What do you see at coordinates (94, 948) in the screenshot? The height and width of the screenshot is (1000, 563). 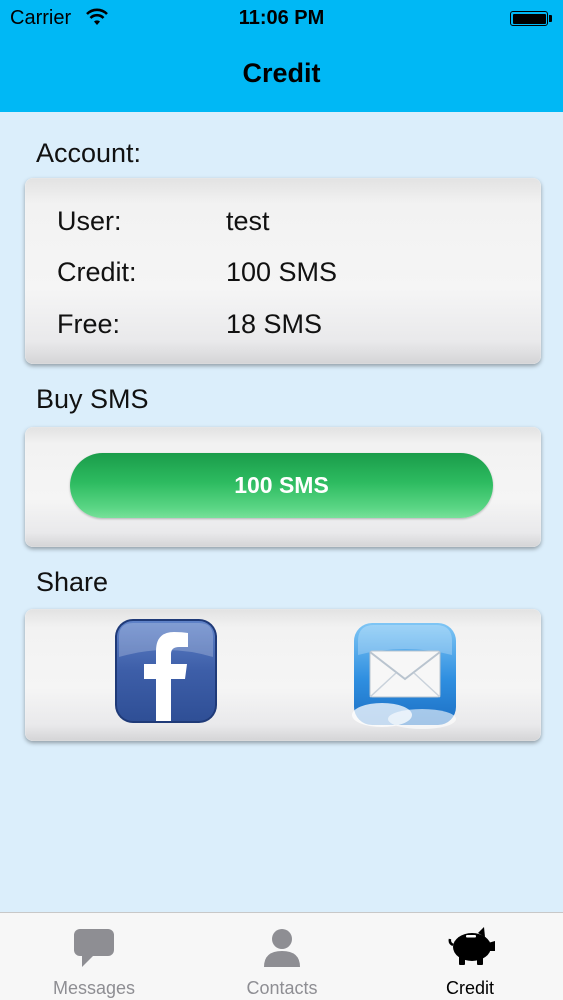 I see `speech-bubble-icon` at bounding box center [94, 948].